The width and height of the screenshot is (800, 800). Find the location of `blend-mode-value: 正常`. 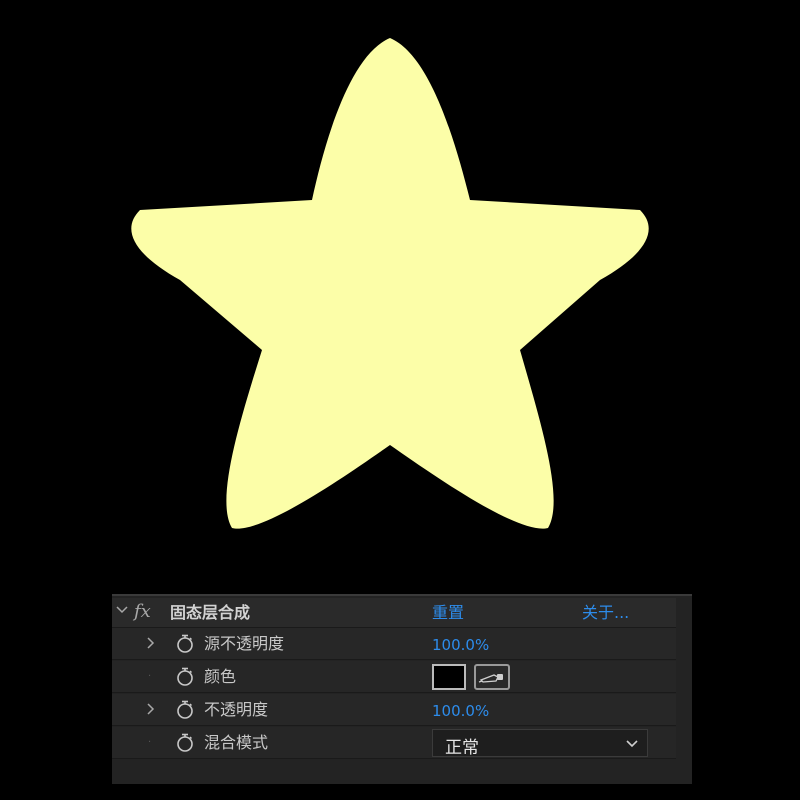

blend-mode-value: 正常 is located at coordinates (462, 748).